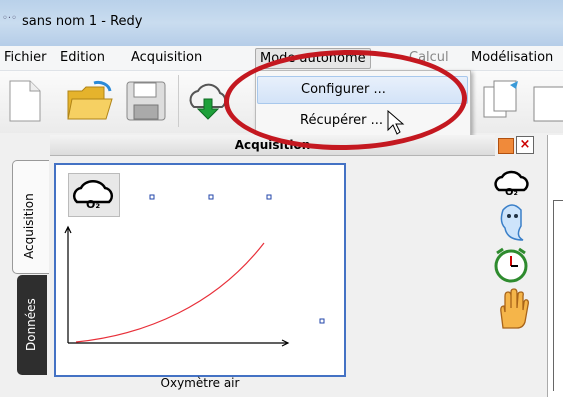  Describe the element at coordinates (200, 383) in the screenshot. I see `sensor-name: Oxymètre air` at that location.